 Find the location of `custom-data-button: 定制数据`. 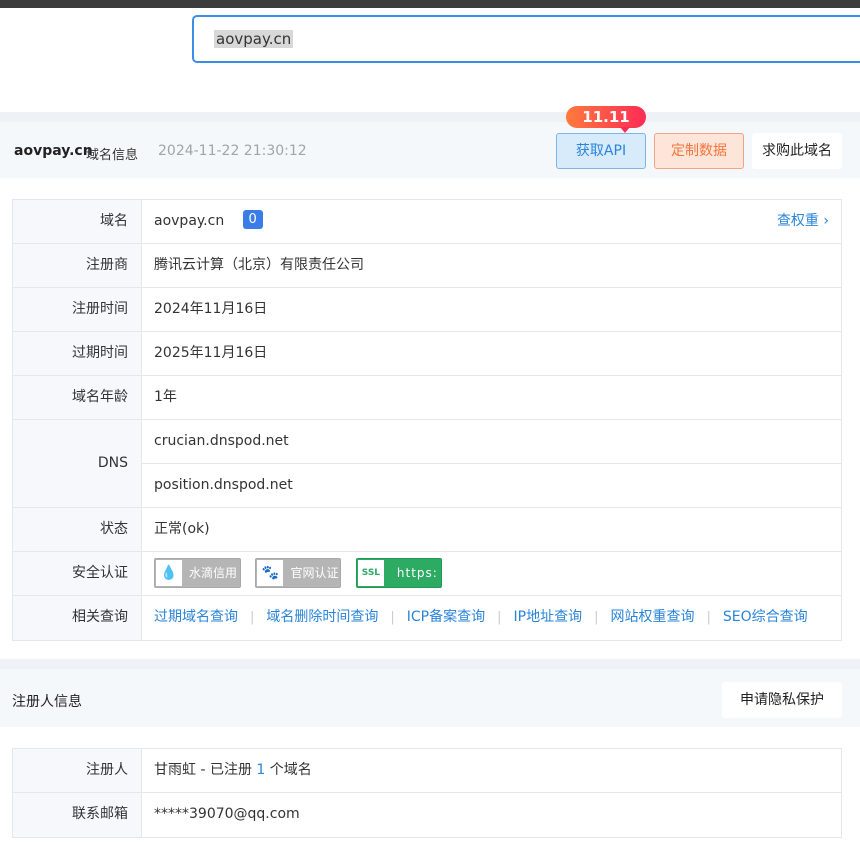

custom-data-button: 定制数据 is located at coordinates (699, 151).